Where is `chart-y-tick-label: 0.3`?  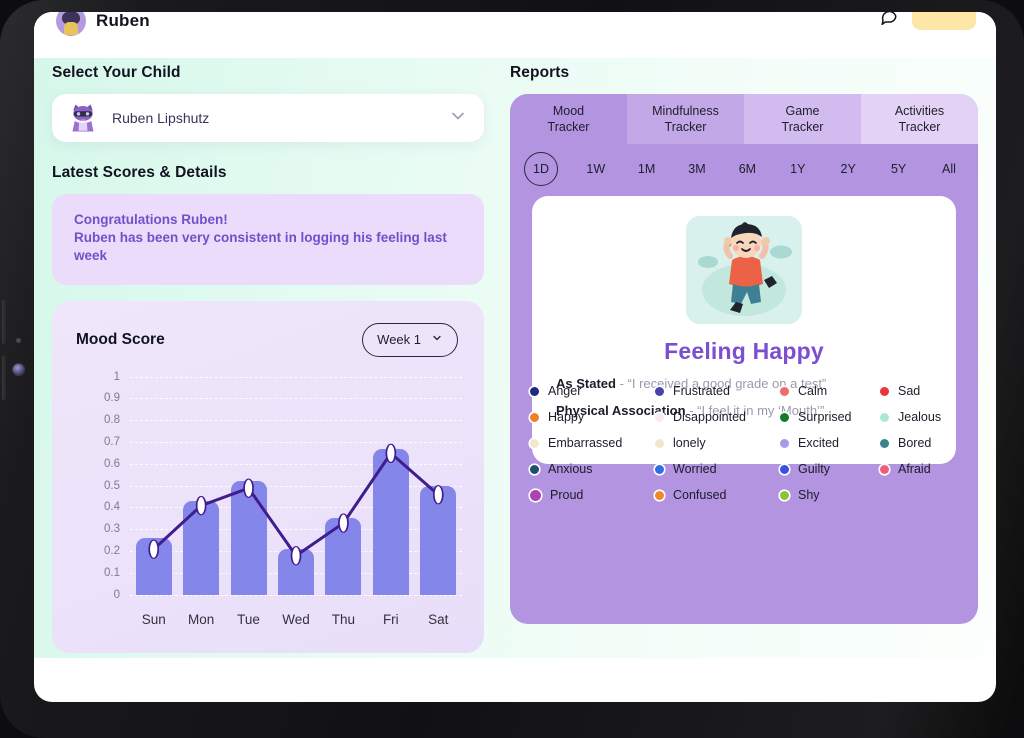
chart-y-tick-label: 0.3 is located at coordinates (112, 529).